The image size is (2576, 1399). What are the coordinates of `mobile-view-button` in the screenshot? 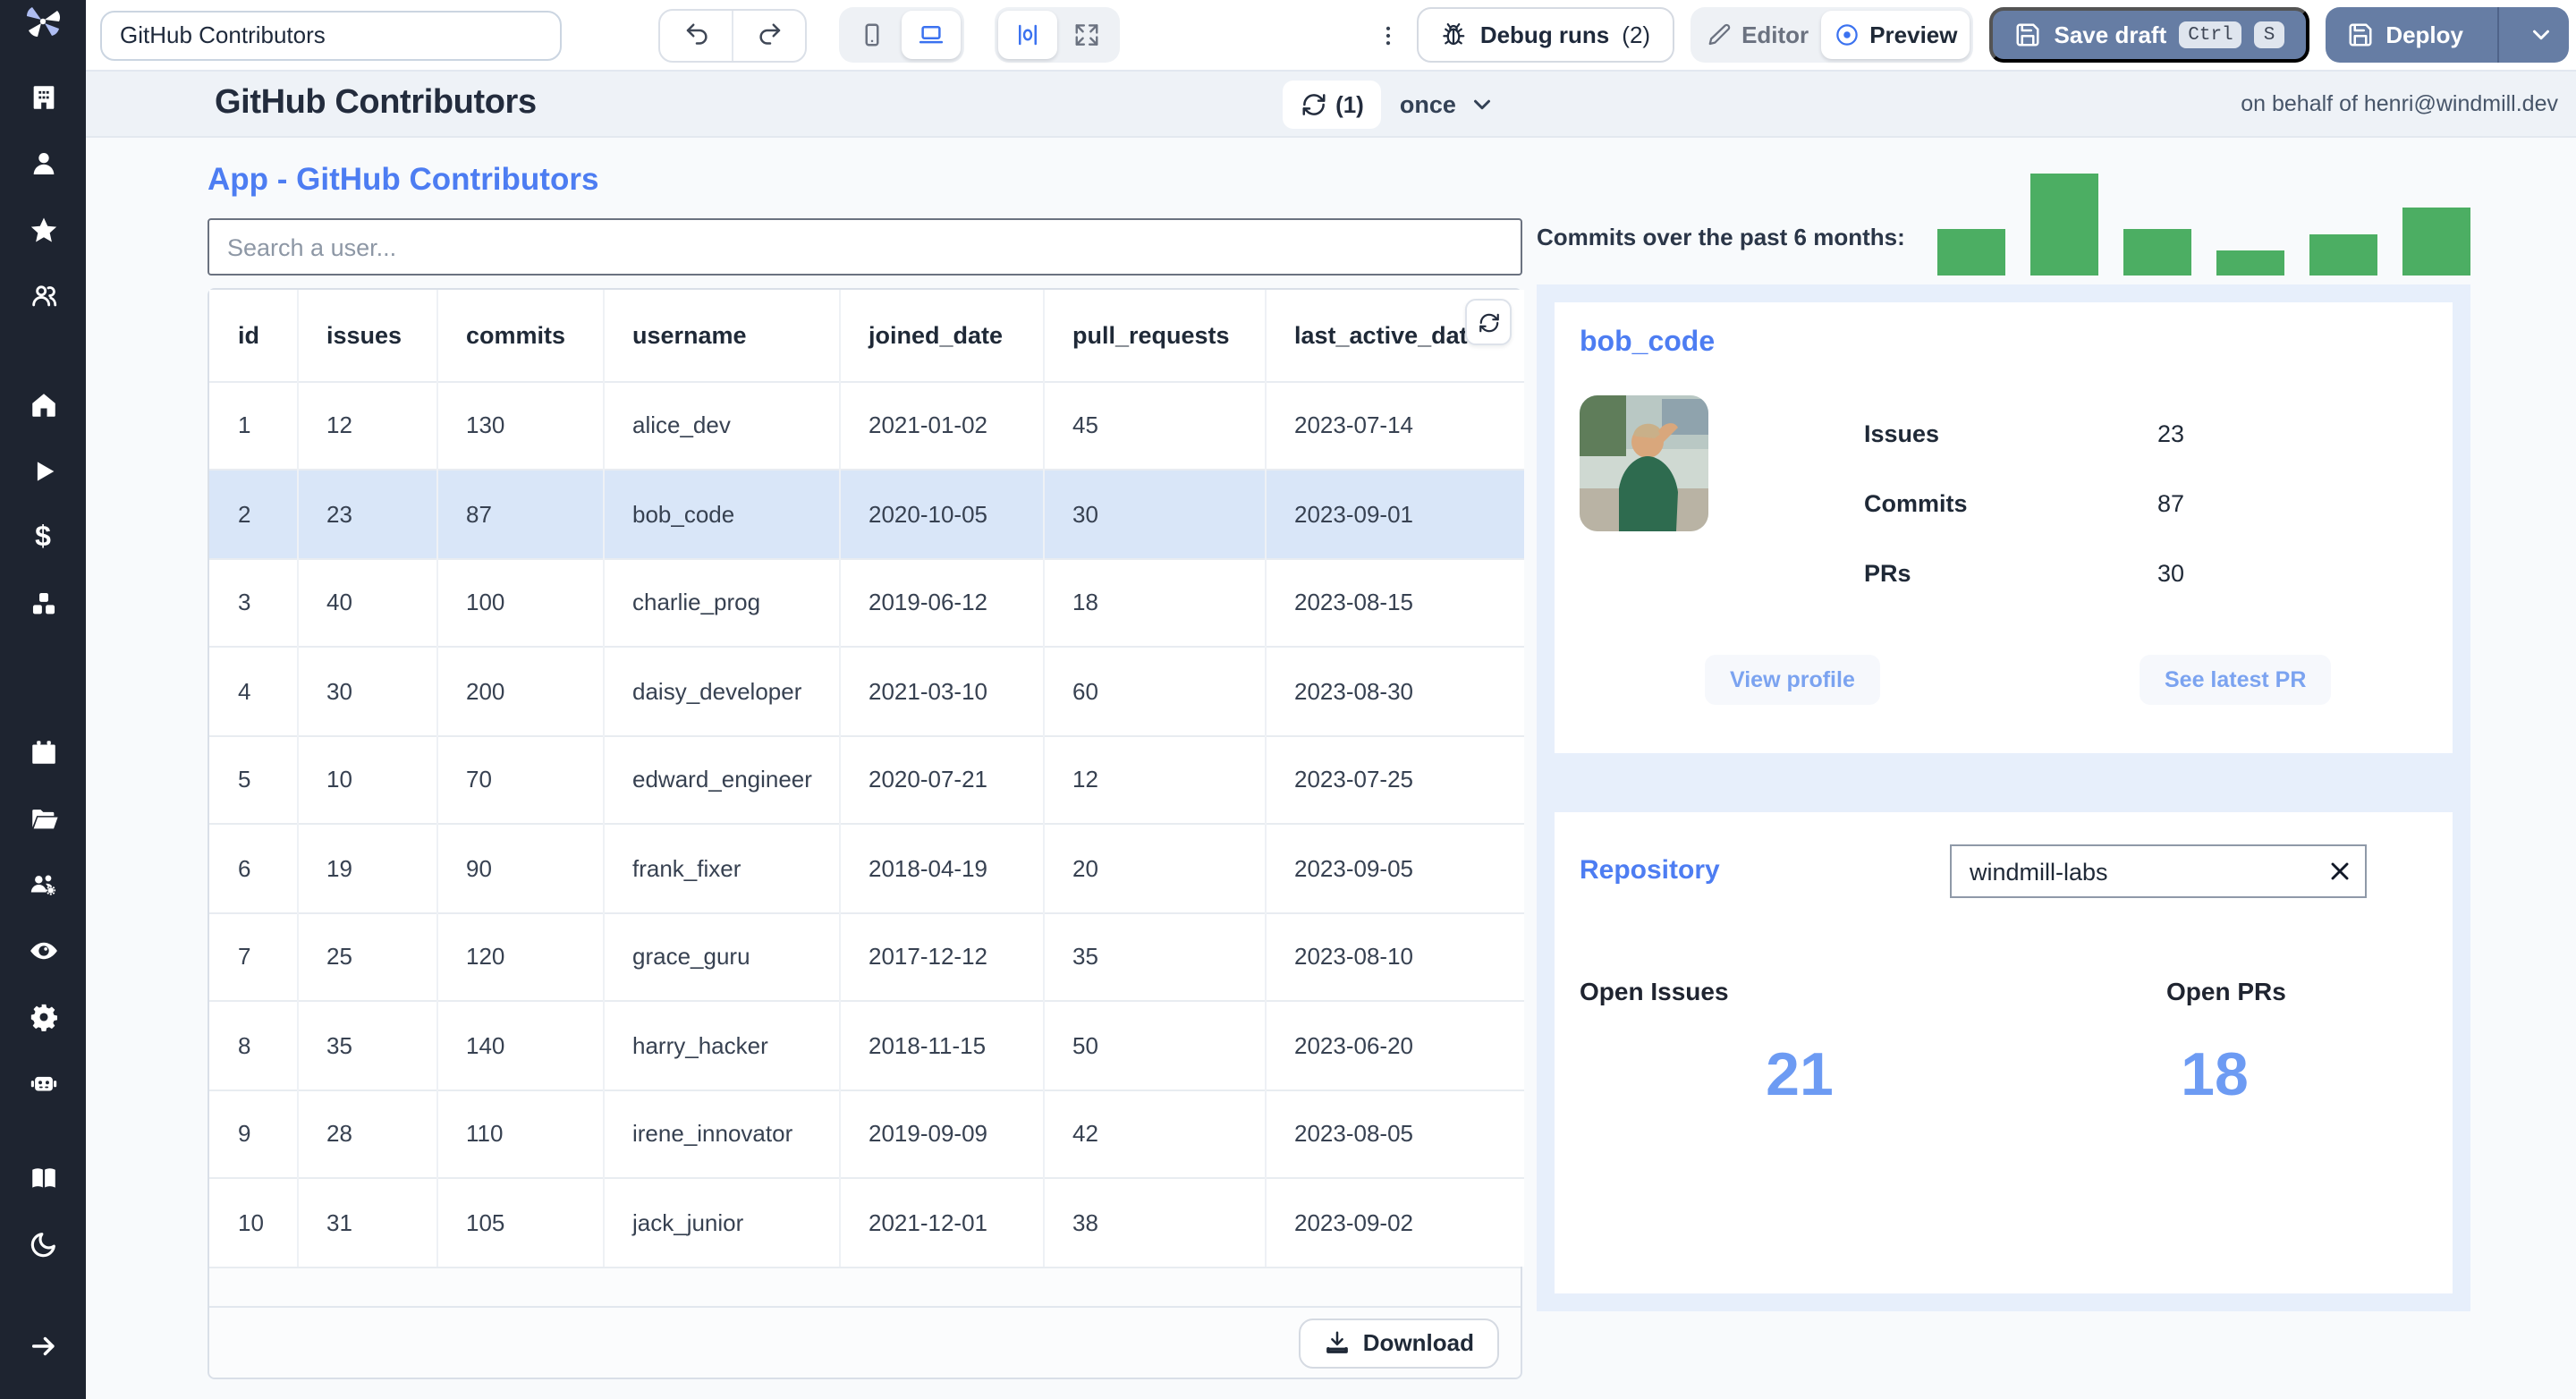 It's located at (872, 35).